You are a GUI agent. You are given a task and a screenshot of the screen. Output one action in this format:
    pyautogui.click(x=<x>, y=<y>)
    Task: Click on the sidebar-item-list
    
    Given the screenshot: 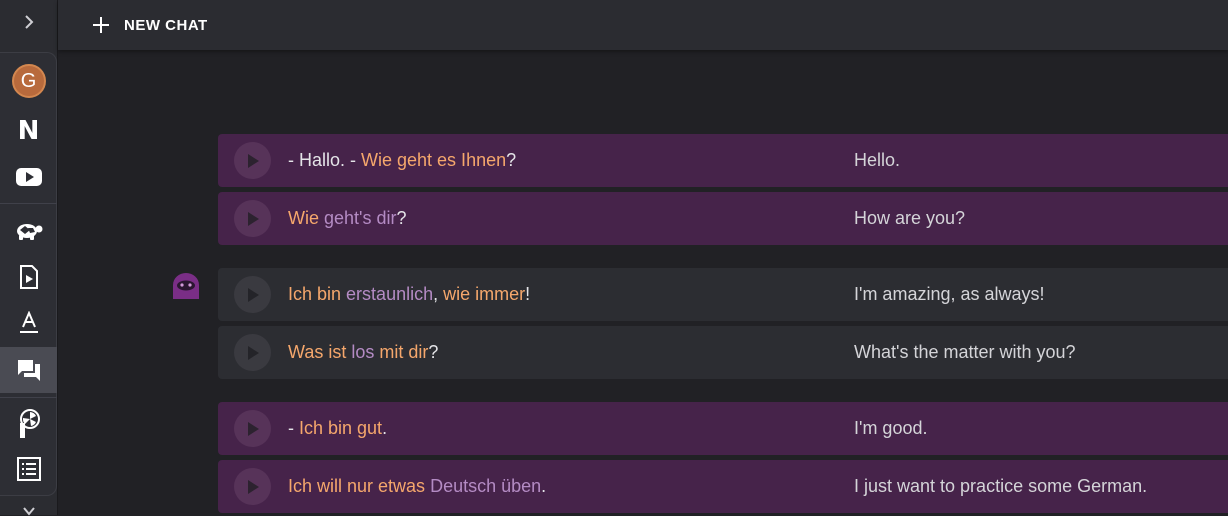 What is the action you would take?
    pyautogui.click(x=28, y=469)
    